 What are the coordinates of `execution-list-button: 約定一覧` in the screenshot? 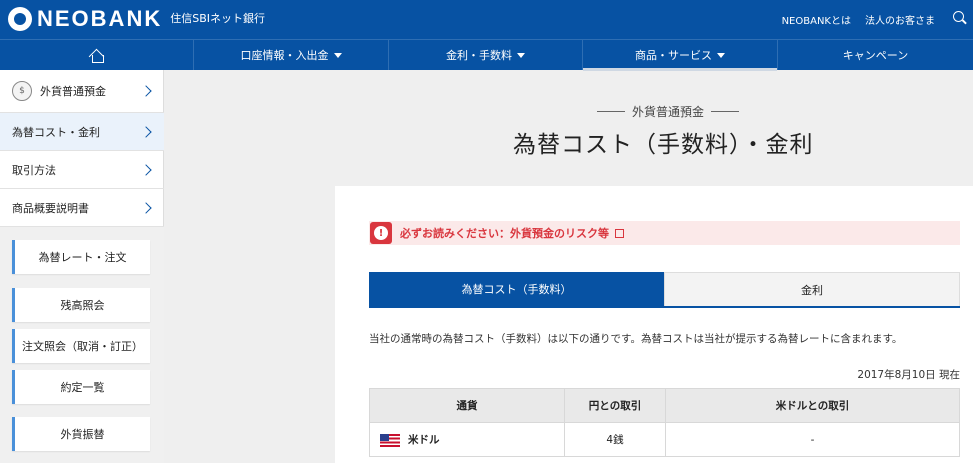 It's located at (81, 387).